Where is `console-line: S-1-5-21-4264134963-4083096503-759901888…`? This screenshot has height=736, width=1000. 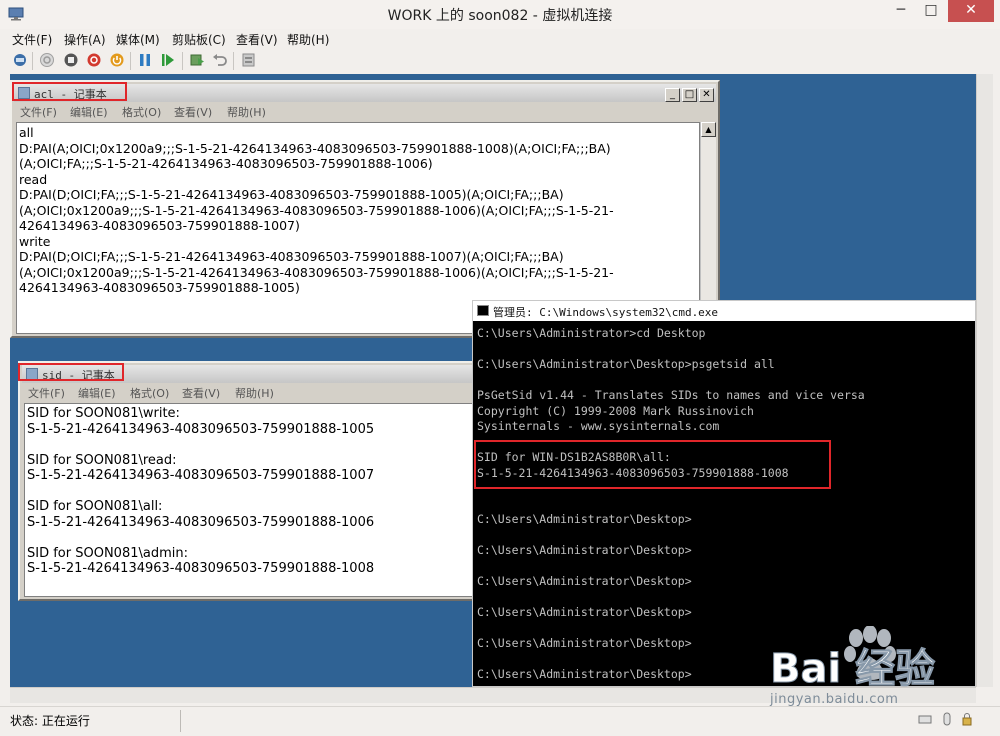
console-line: S-1-5-21-4264134963-4083096503-759901888… is located at coordinates (633, 472).